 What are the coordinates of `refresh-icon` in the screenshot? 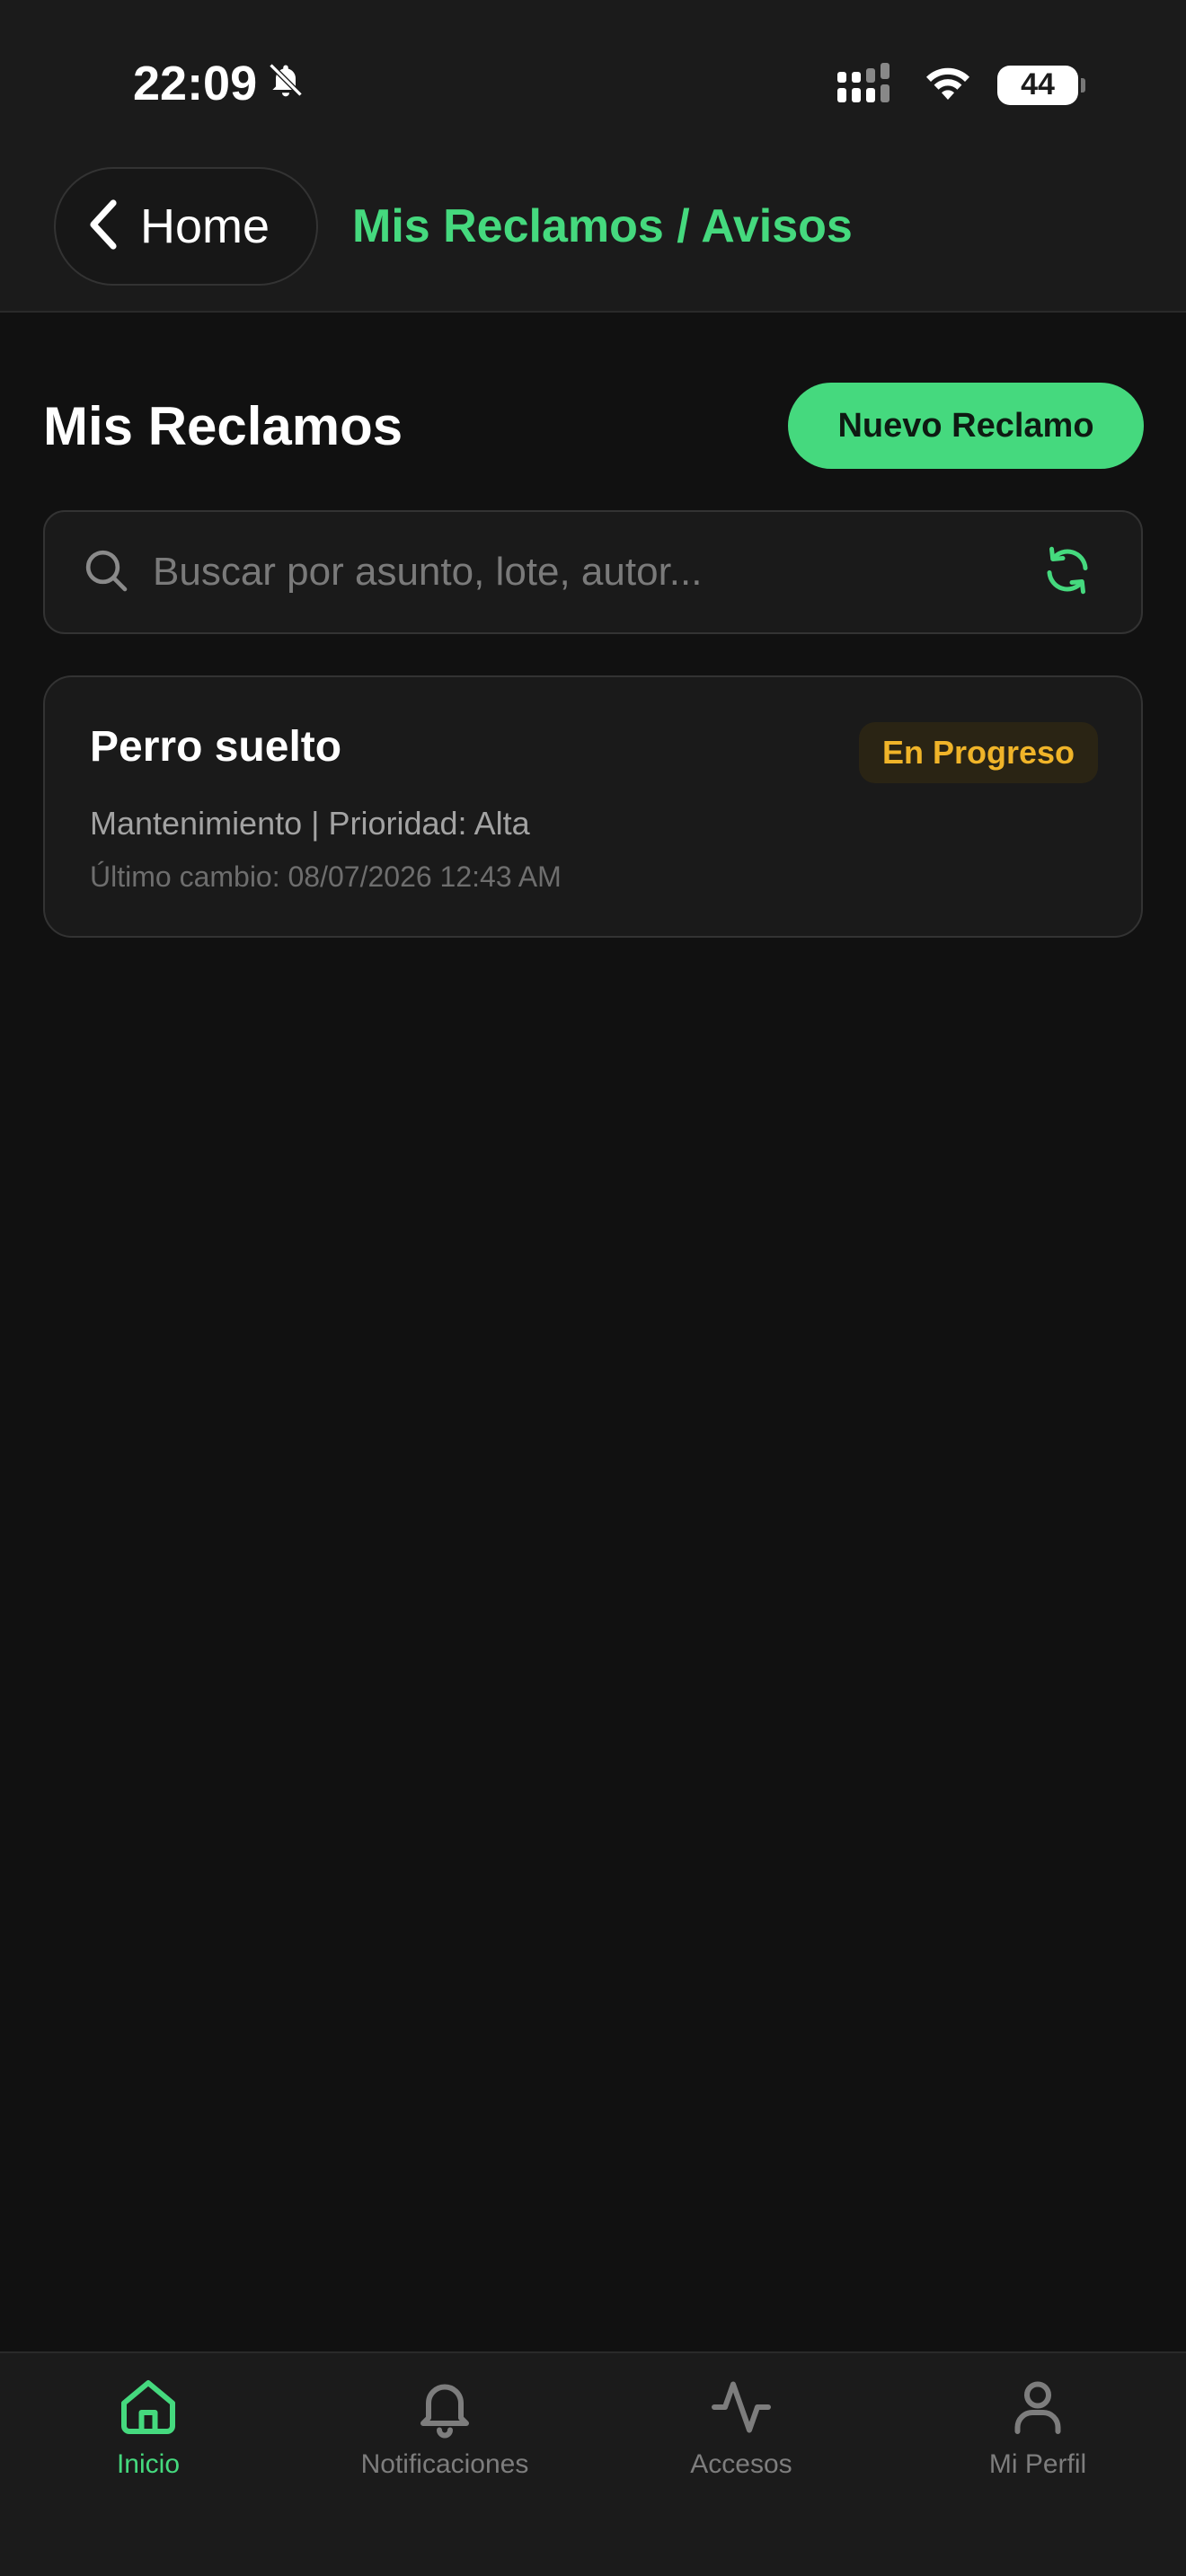 It's located at (1067, 572).